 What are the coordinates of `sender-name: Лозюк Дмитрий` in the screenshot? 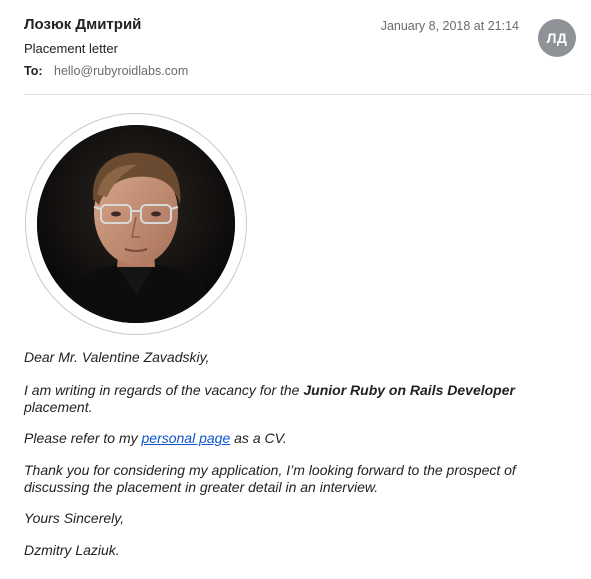 It's located at (82, 24).